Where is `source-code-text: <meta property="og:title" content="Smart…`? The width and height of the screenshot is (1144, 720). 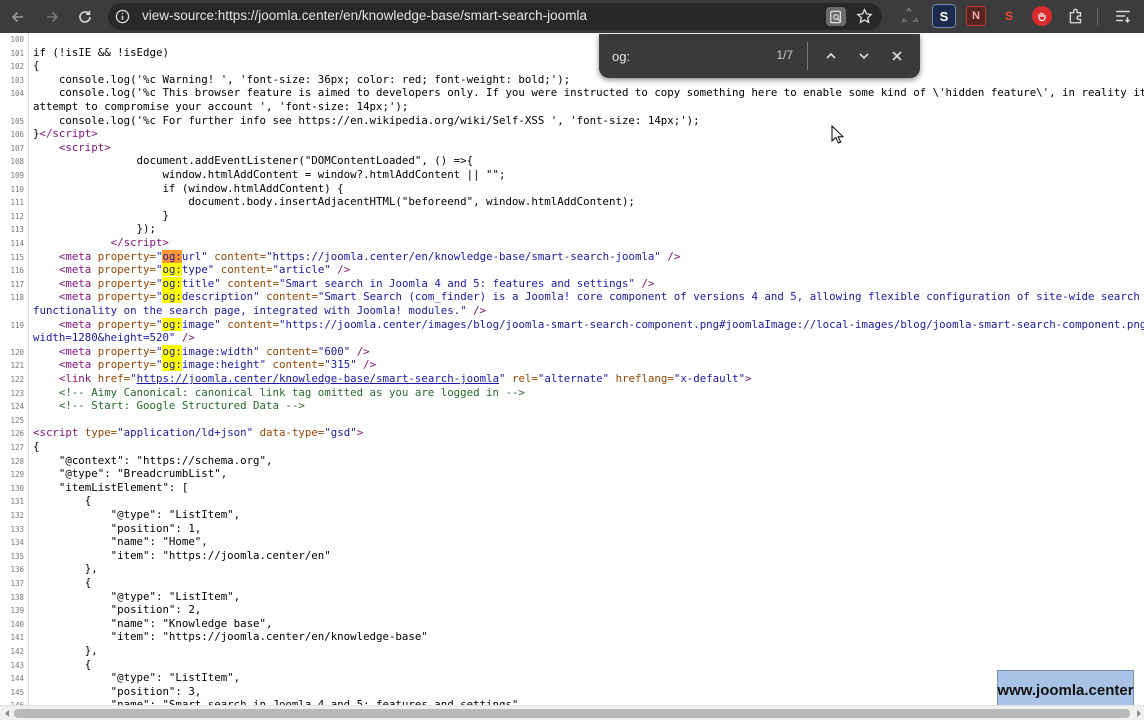 source-code-text: <meta property="og:title" content="Smart… is located at coordinates (356, 283).